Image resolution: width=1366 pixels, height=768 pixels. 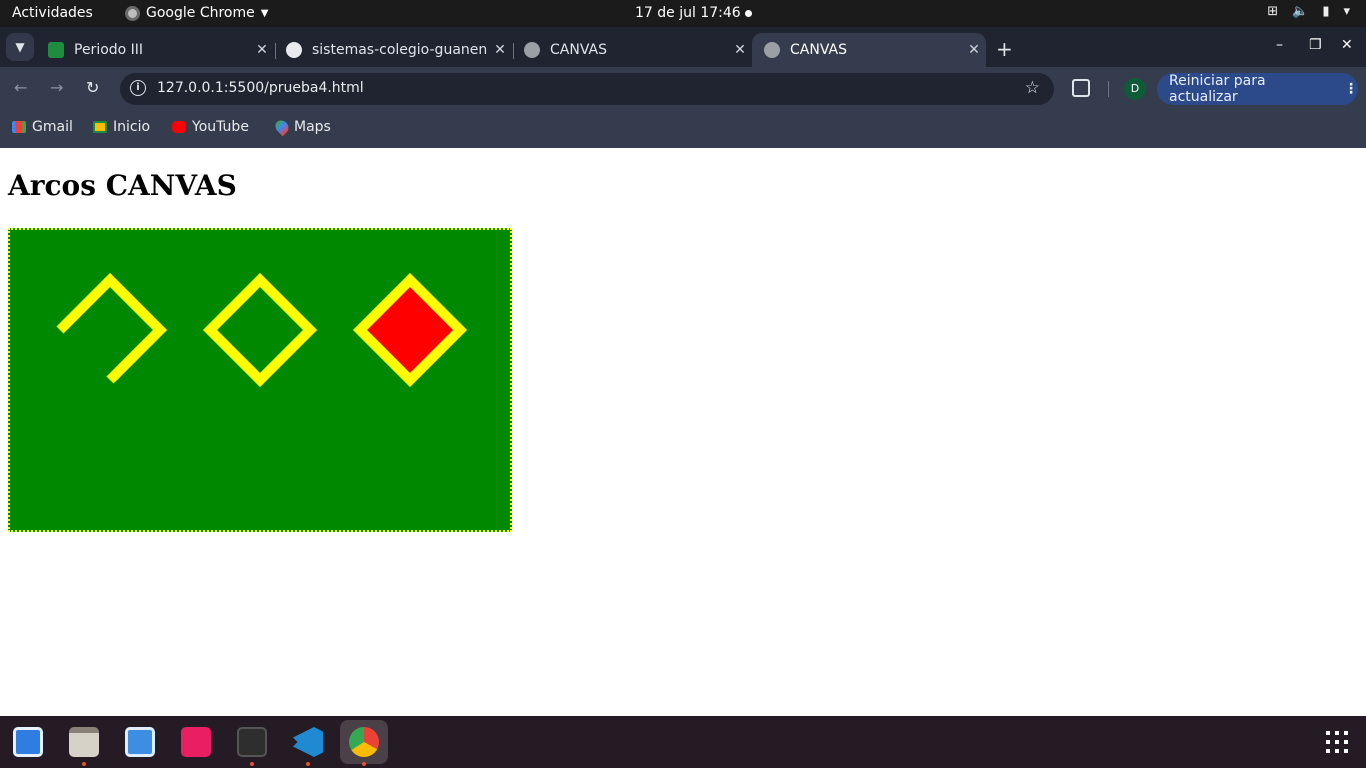 What do you see at coordinates (1279, 45) in the screenshot?
I see `minimize-icon: –` at bounding box center [1279, 45].